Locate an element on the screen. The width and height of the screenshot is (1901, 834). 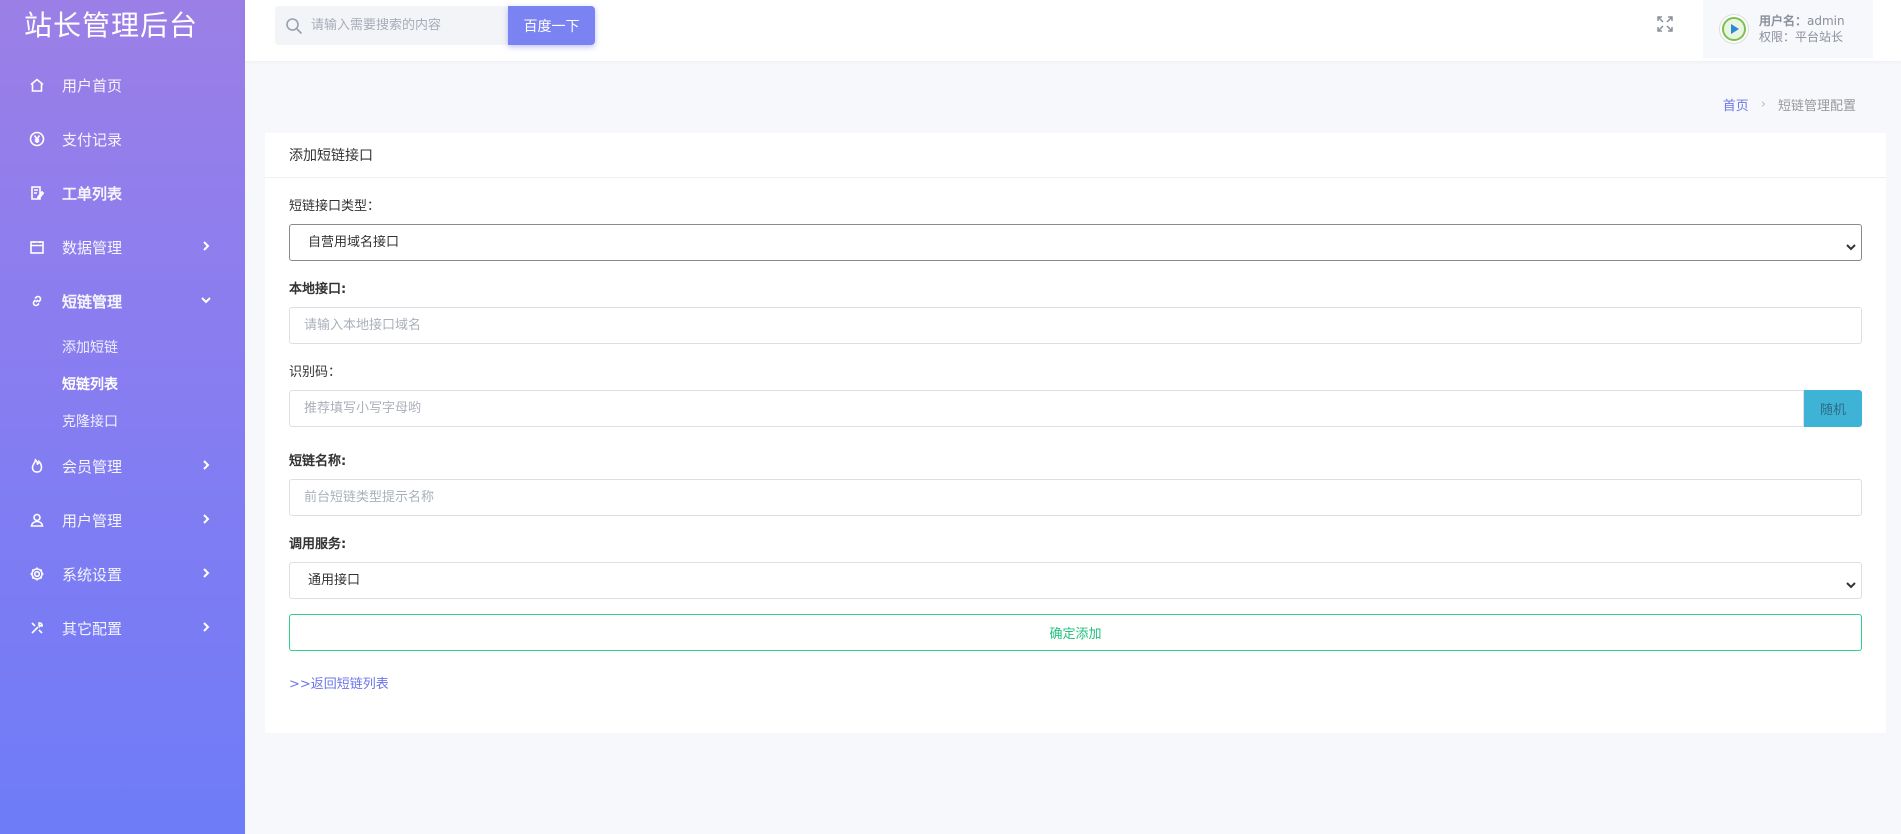
ticket-icon is located at coordinates (37, 193).